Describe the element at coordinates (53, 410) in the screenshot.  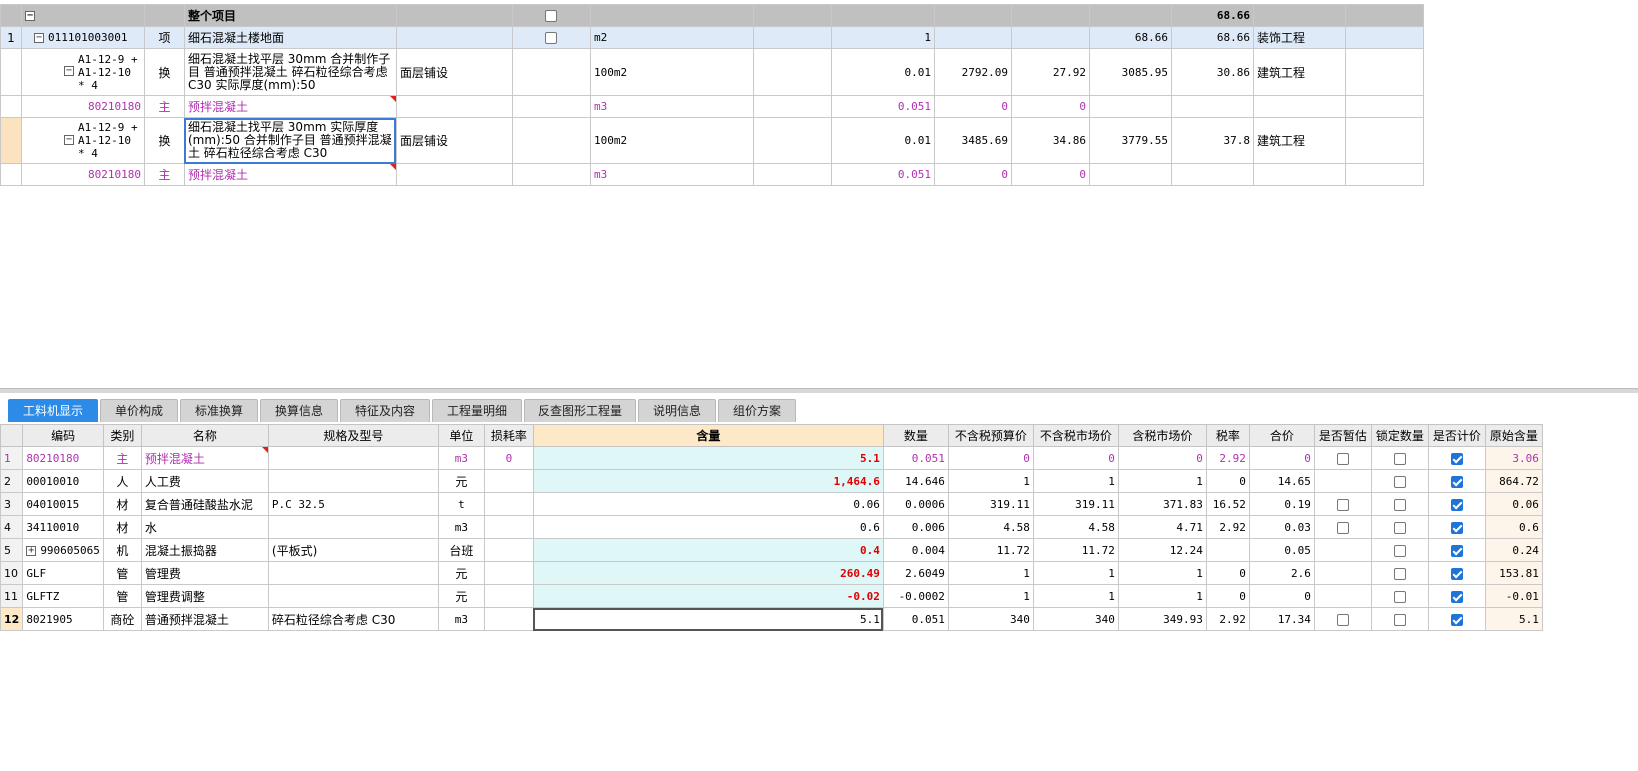
I see `tab-labor-material-machine: 工料机显示` at that location.